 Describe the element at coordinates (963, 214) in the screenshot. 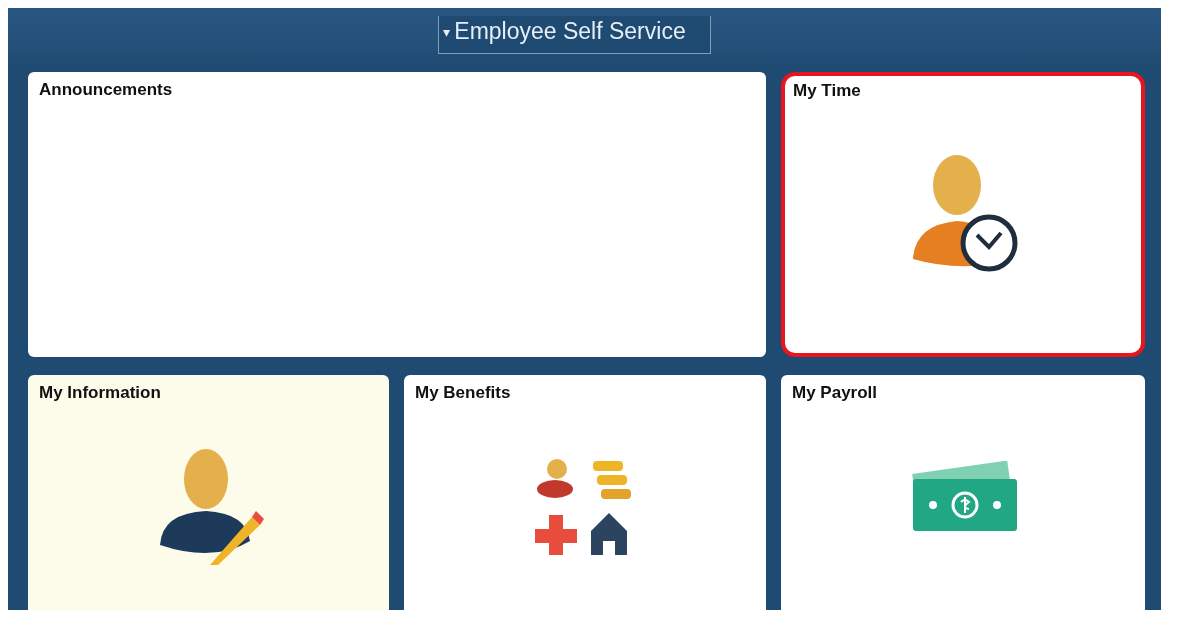

I see `tile: My Time` at that location.